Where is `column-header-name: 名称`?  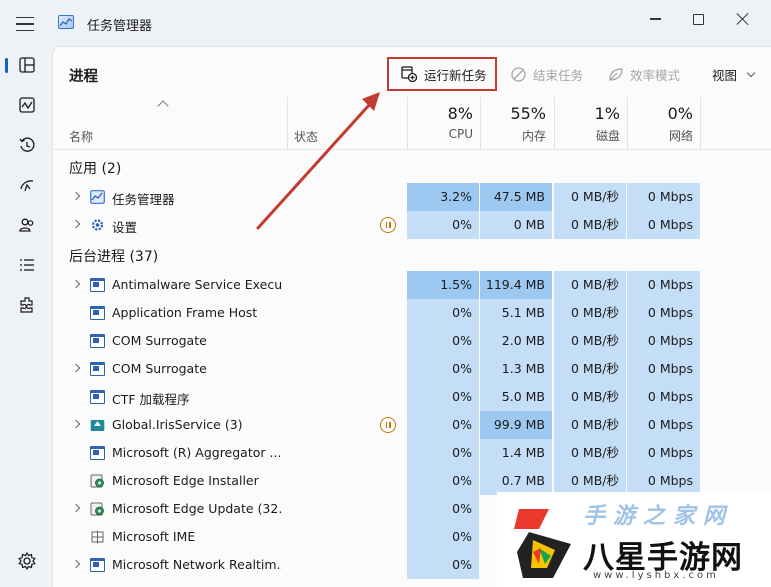 column-header-name: 名称 is located at coordinates (81, 136).